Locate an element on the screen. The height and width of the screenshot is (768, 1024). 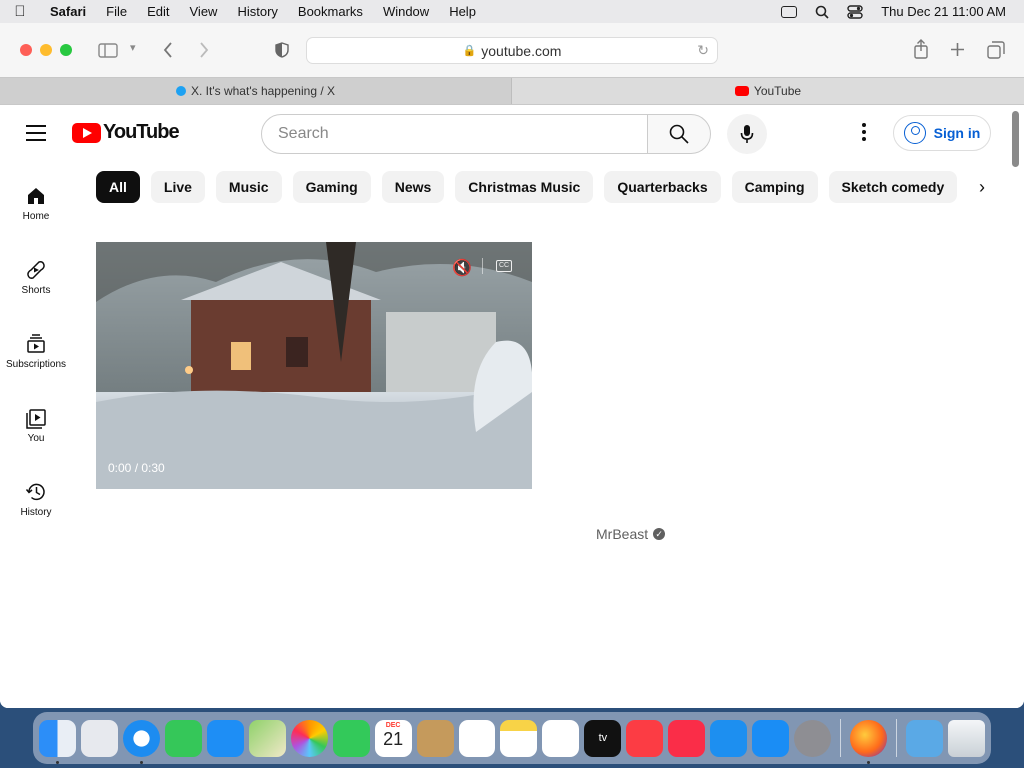
history-icon is located at coordinates (35, 492).